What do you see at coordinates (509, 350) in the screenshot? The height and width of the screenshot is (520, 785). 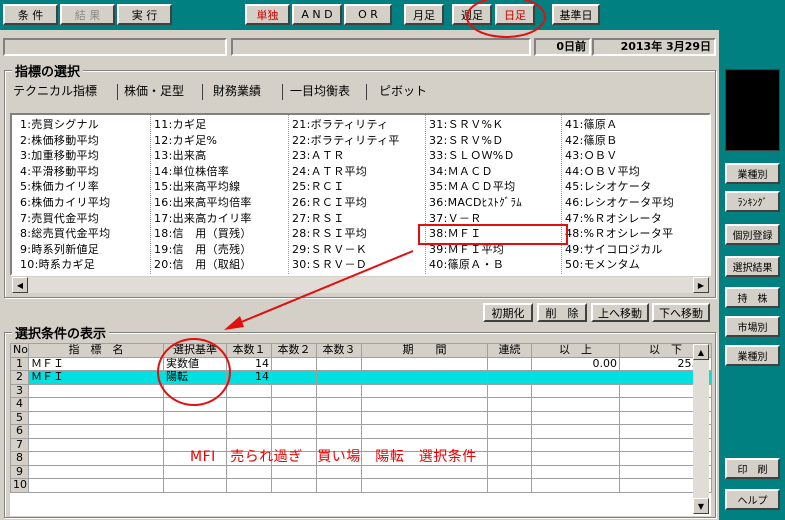 I see `column-header: 連続` at bounding box center [509, 350].